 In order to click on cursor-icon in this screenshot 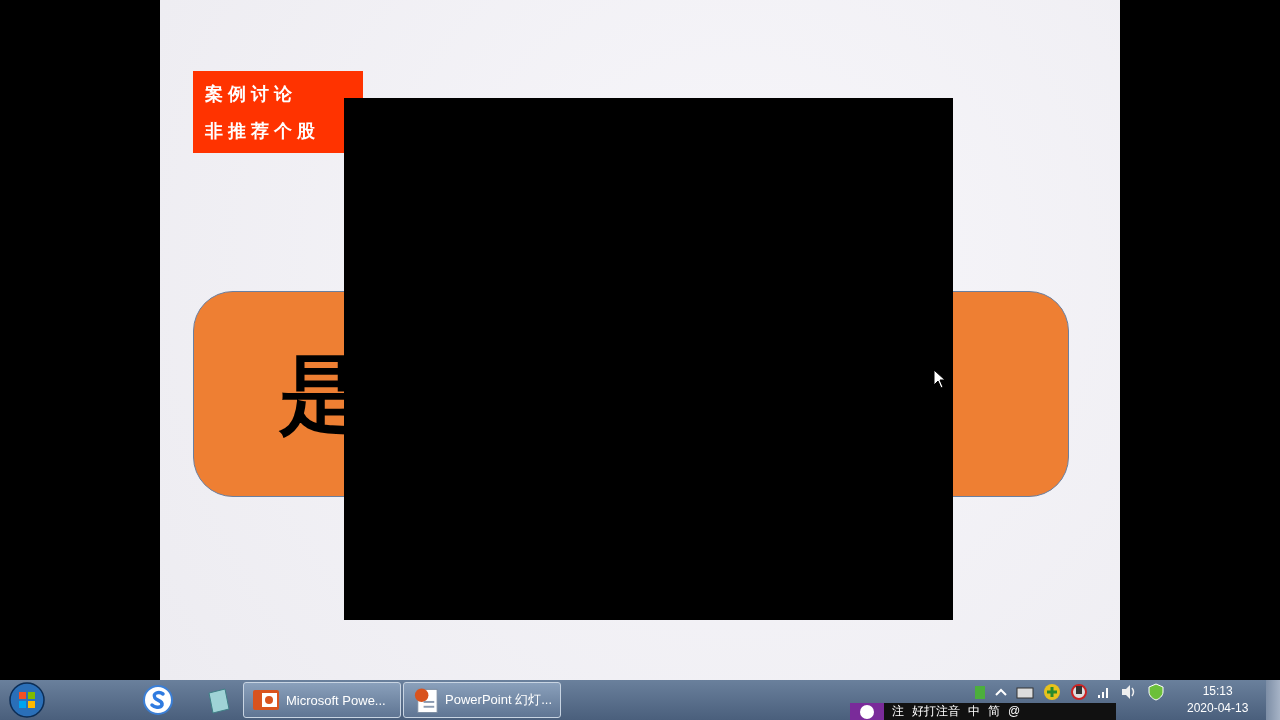, I will do `click(940, 379)`.